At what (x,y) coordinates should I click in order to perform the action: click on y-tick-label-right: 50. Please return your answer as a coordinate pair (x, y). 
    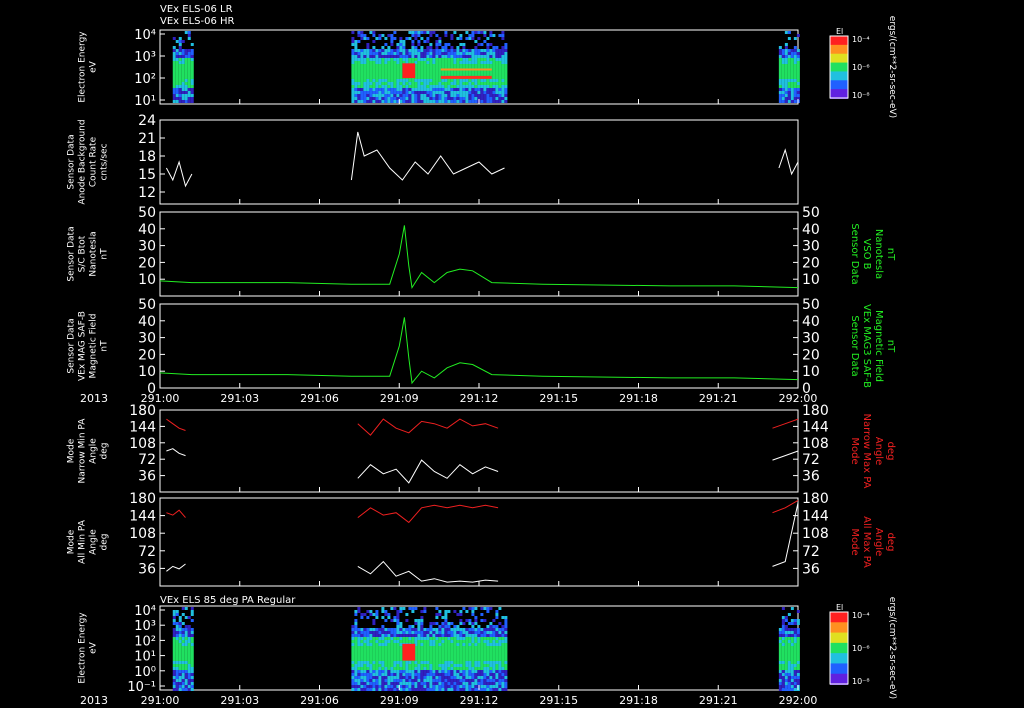
    Looking at the image, I should click on (811, 213).